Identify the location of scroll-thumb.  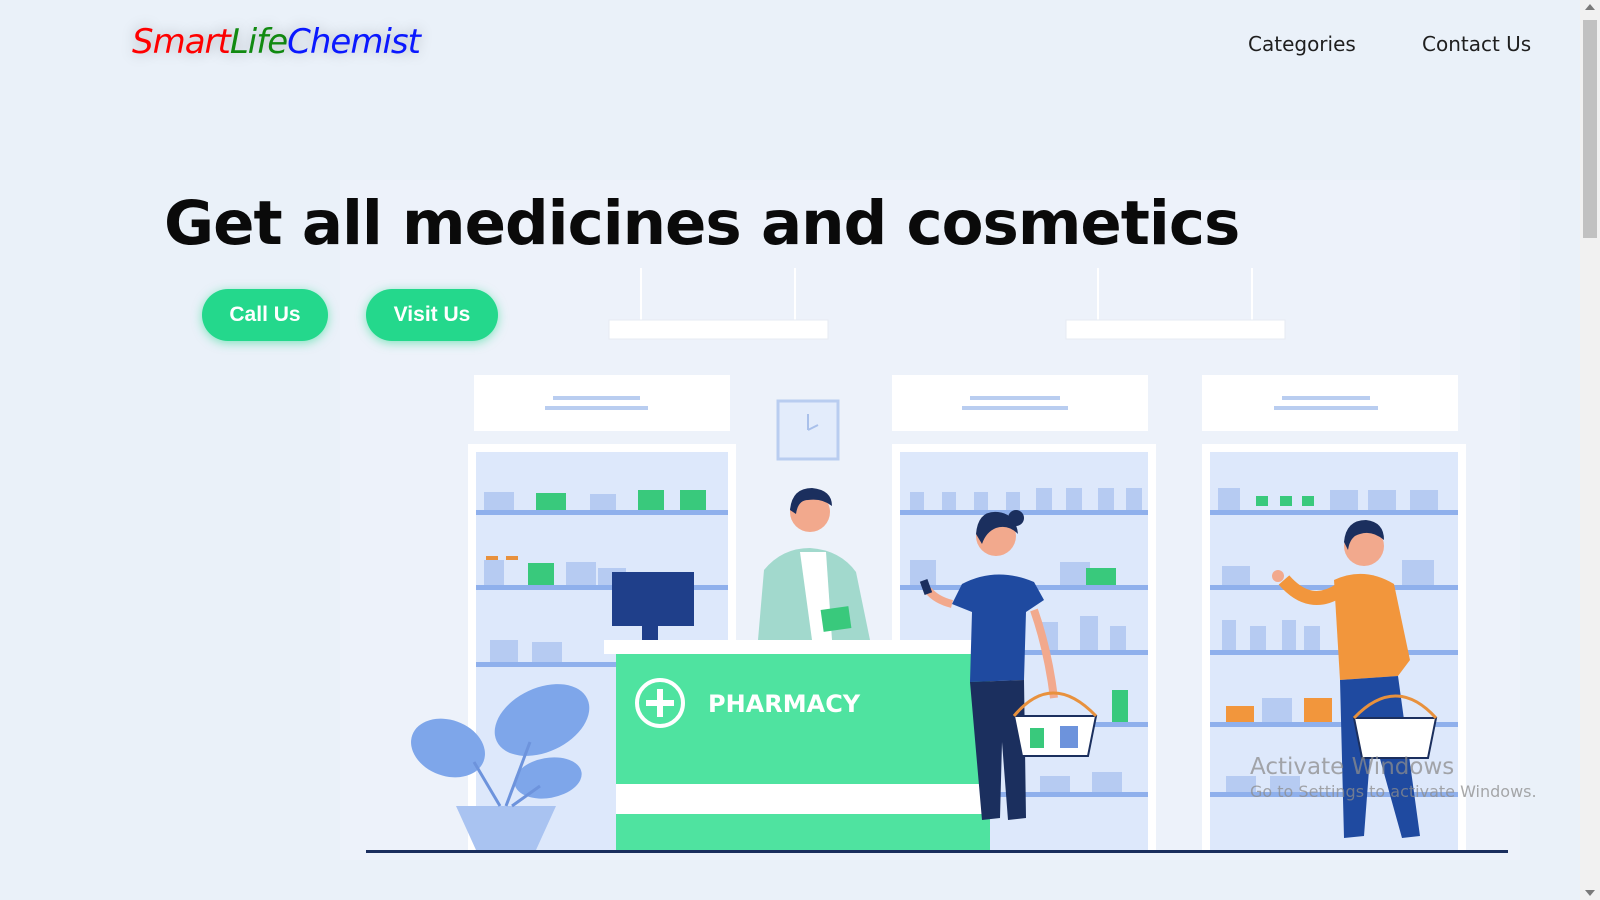
(1590, 129).